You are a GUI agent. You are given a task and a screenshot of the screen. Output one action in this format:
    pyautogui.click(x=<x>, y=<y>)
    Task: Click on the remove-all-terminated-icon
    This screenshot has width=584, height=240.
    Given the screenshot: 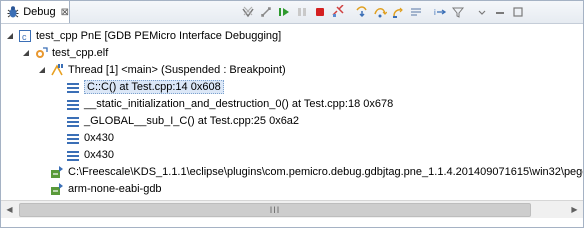 What is the action you would take?
    pyautogui.click(x=247, y=12)
    